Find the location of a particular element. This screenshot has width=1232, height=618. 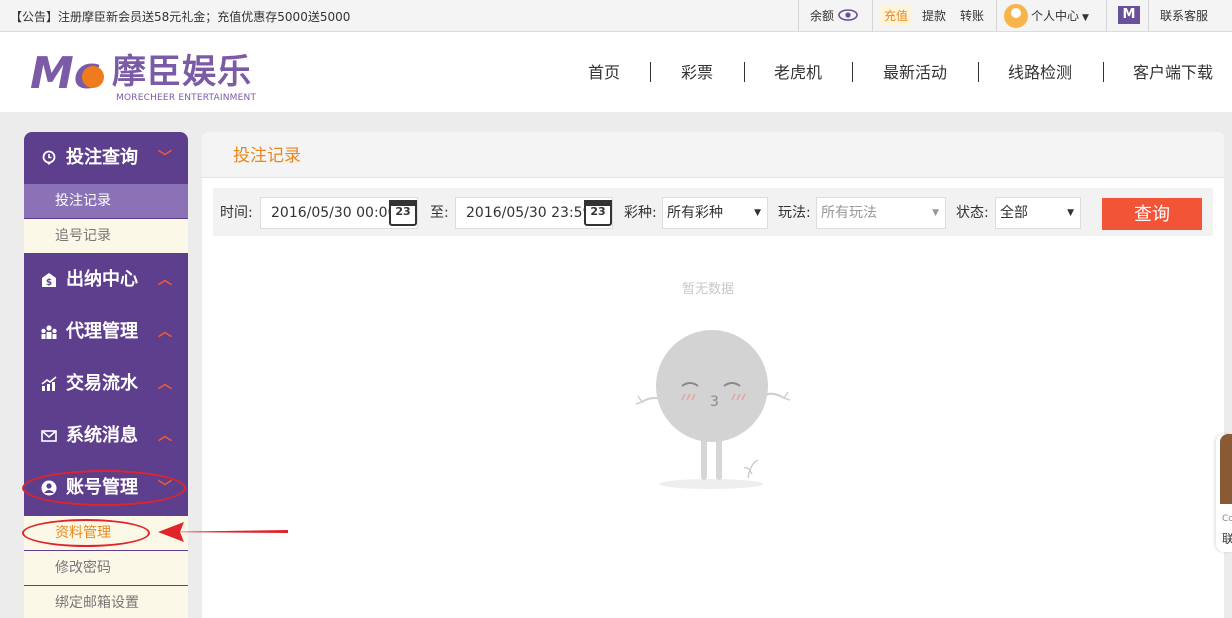

status-select-value: 全部 is located at coordinates (1014, 213).